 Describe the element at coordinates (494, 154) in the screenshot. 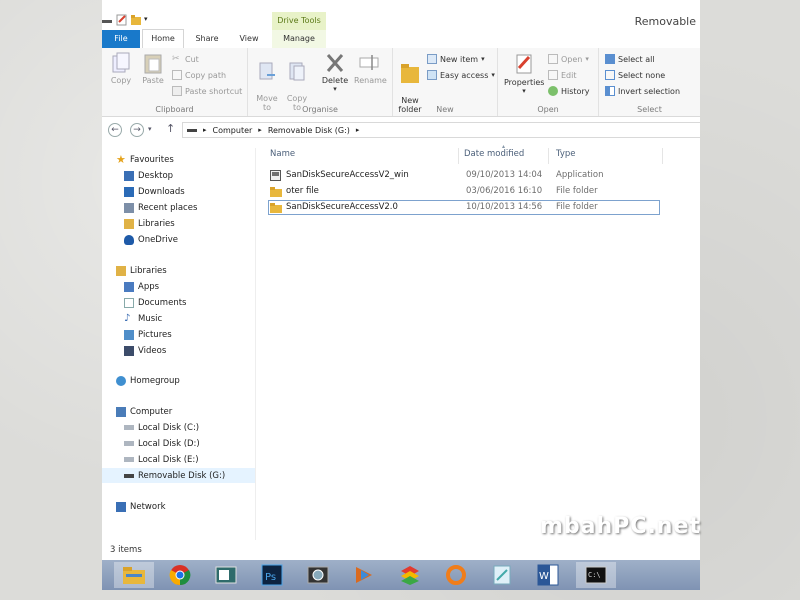

I see `column-header-date-modified: Date modified` at that location.